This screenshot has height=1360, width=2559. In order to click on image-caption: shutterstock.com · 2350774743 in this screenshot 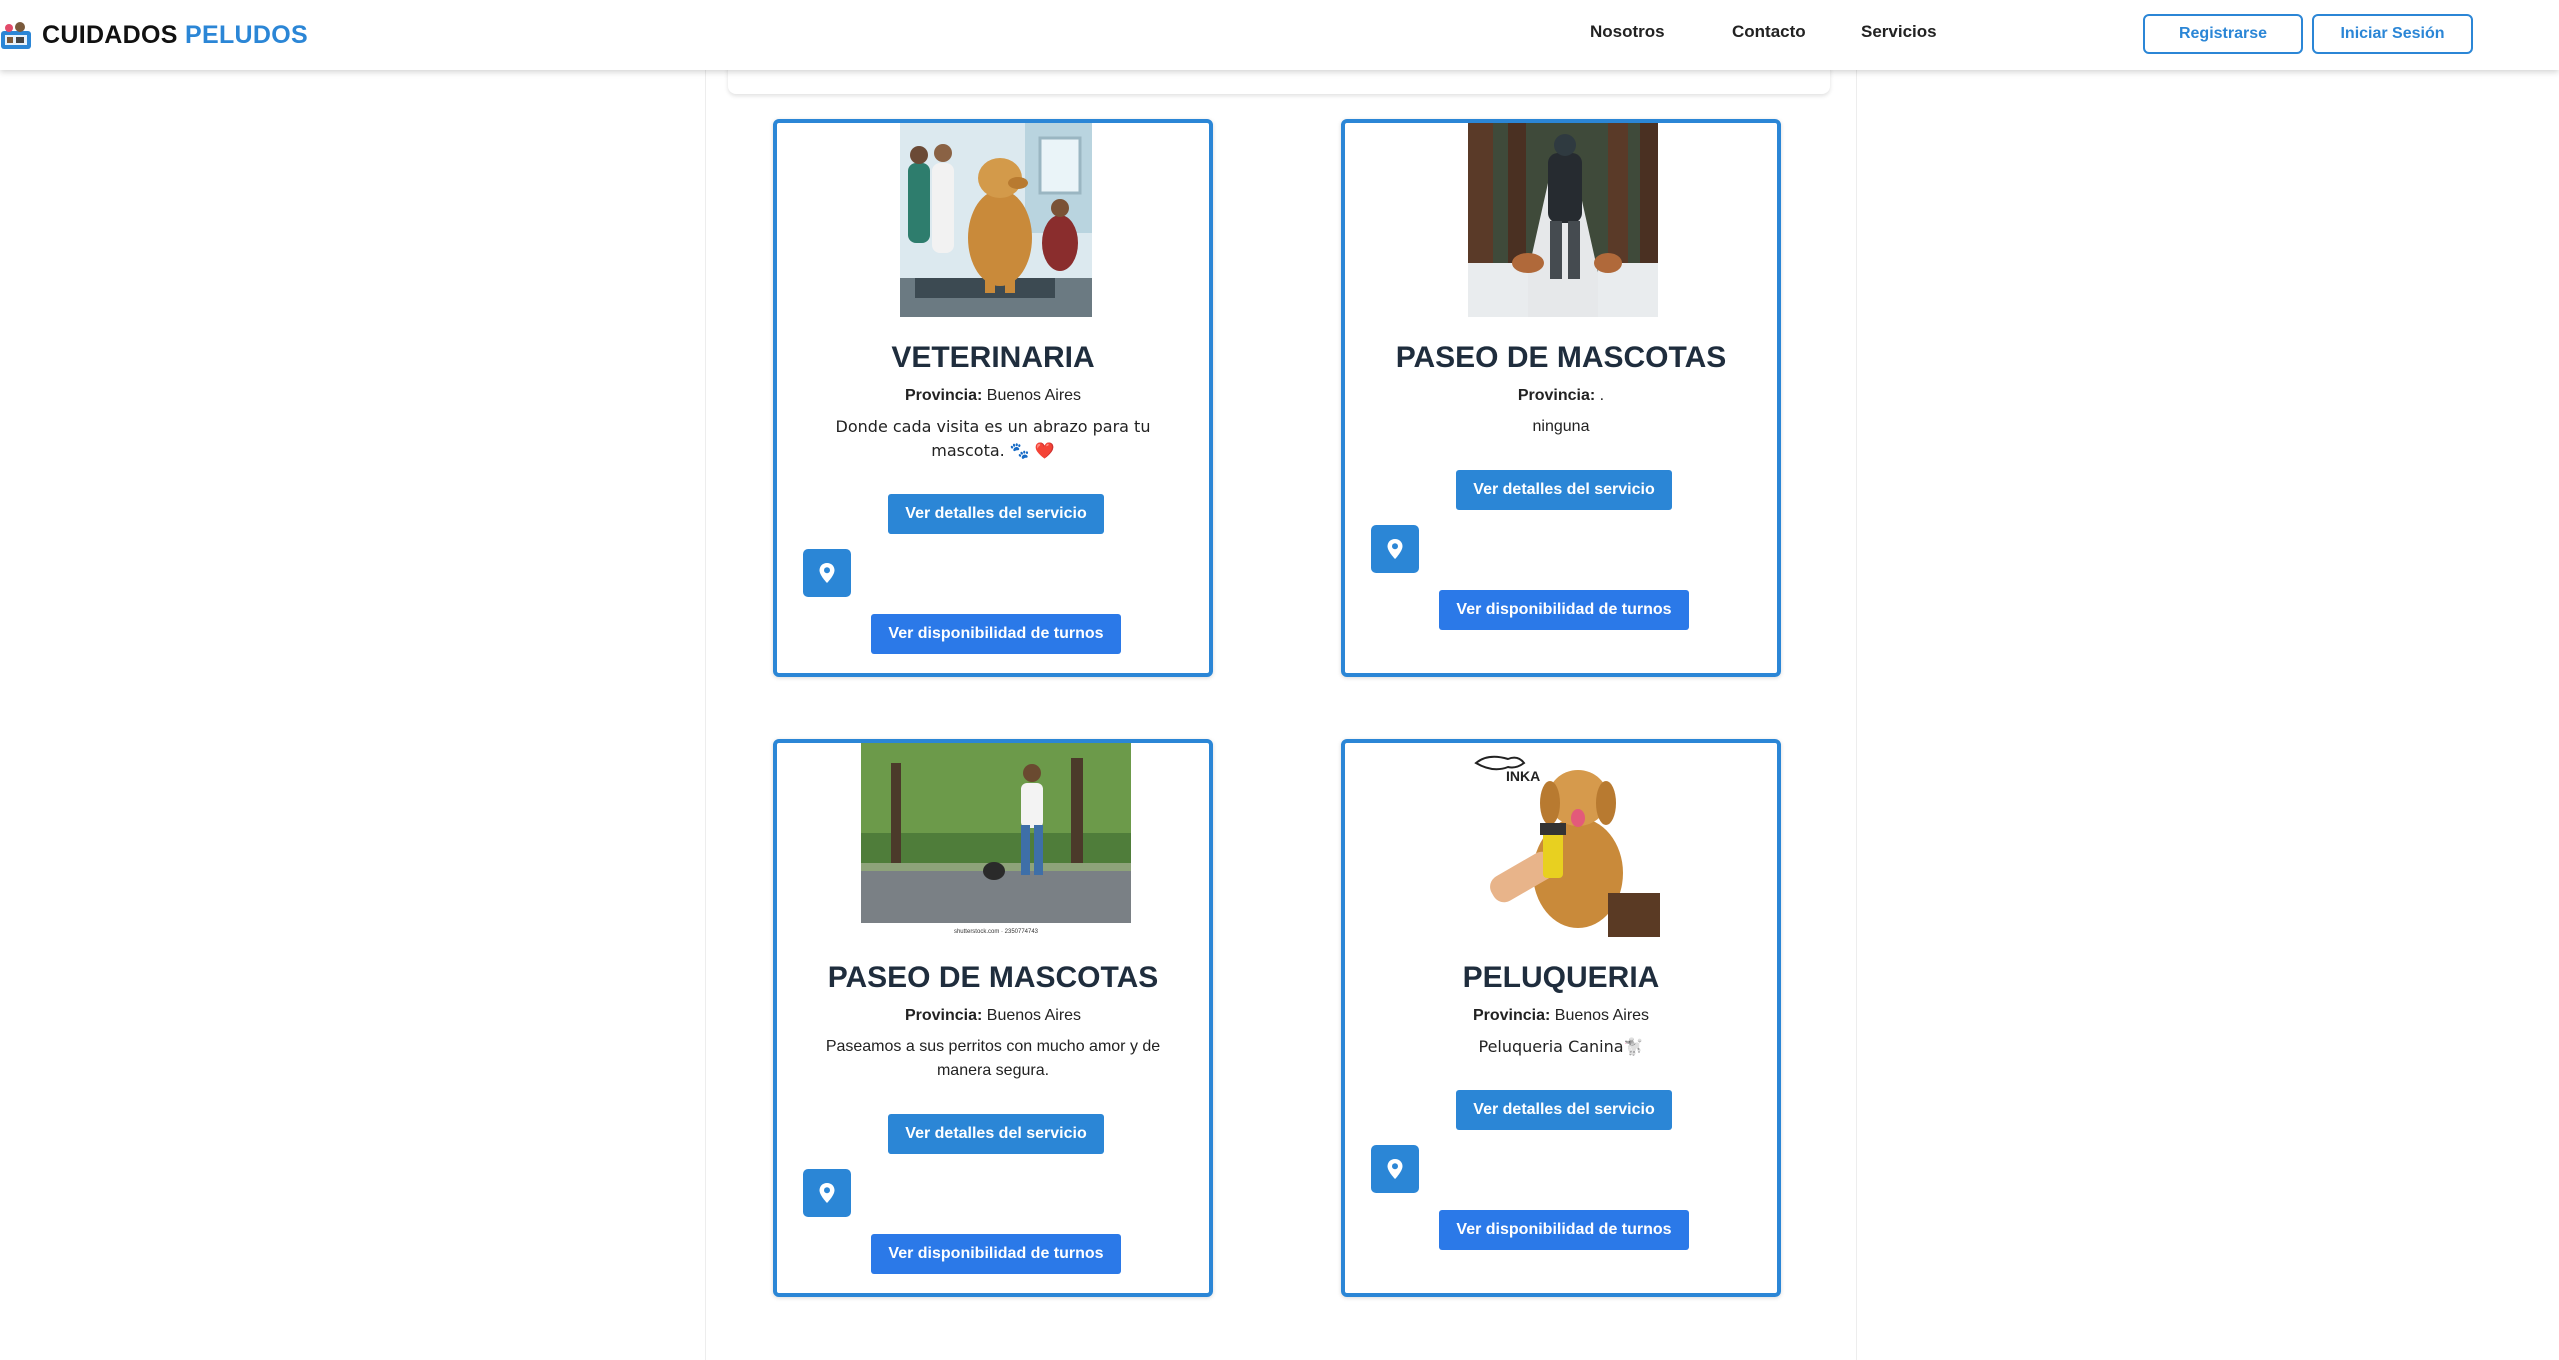, I will do `click(996, 932)`.